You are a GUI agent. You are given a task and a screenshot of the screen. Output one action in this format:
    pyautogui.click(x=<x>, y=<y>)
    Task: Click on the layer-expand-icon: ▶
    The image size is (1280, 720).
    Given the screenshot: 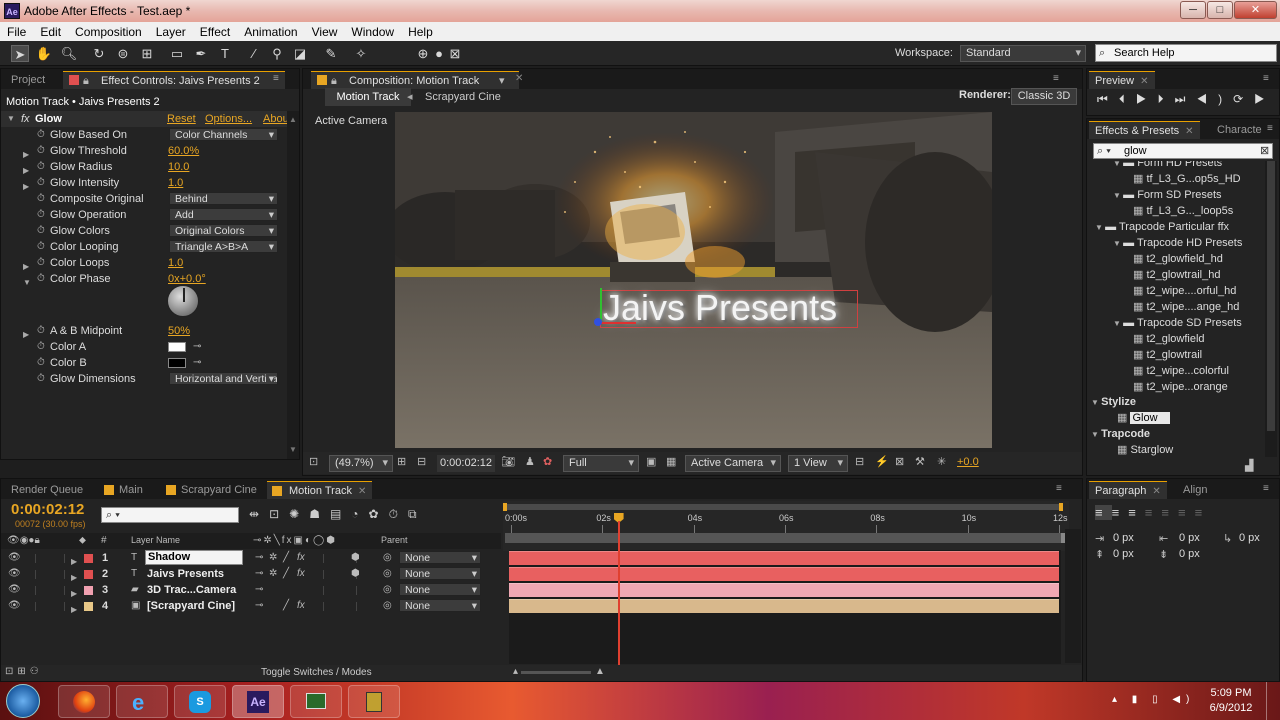 What is the action you would take?
    pyautogui.click(x=74, y=610)
    